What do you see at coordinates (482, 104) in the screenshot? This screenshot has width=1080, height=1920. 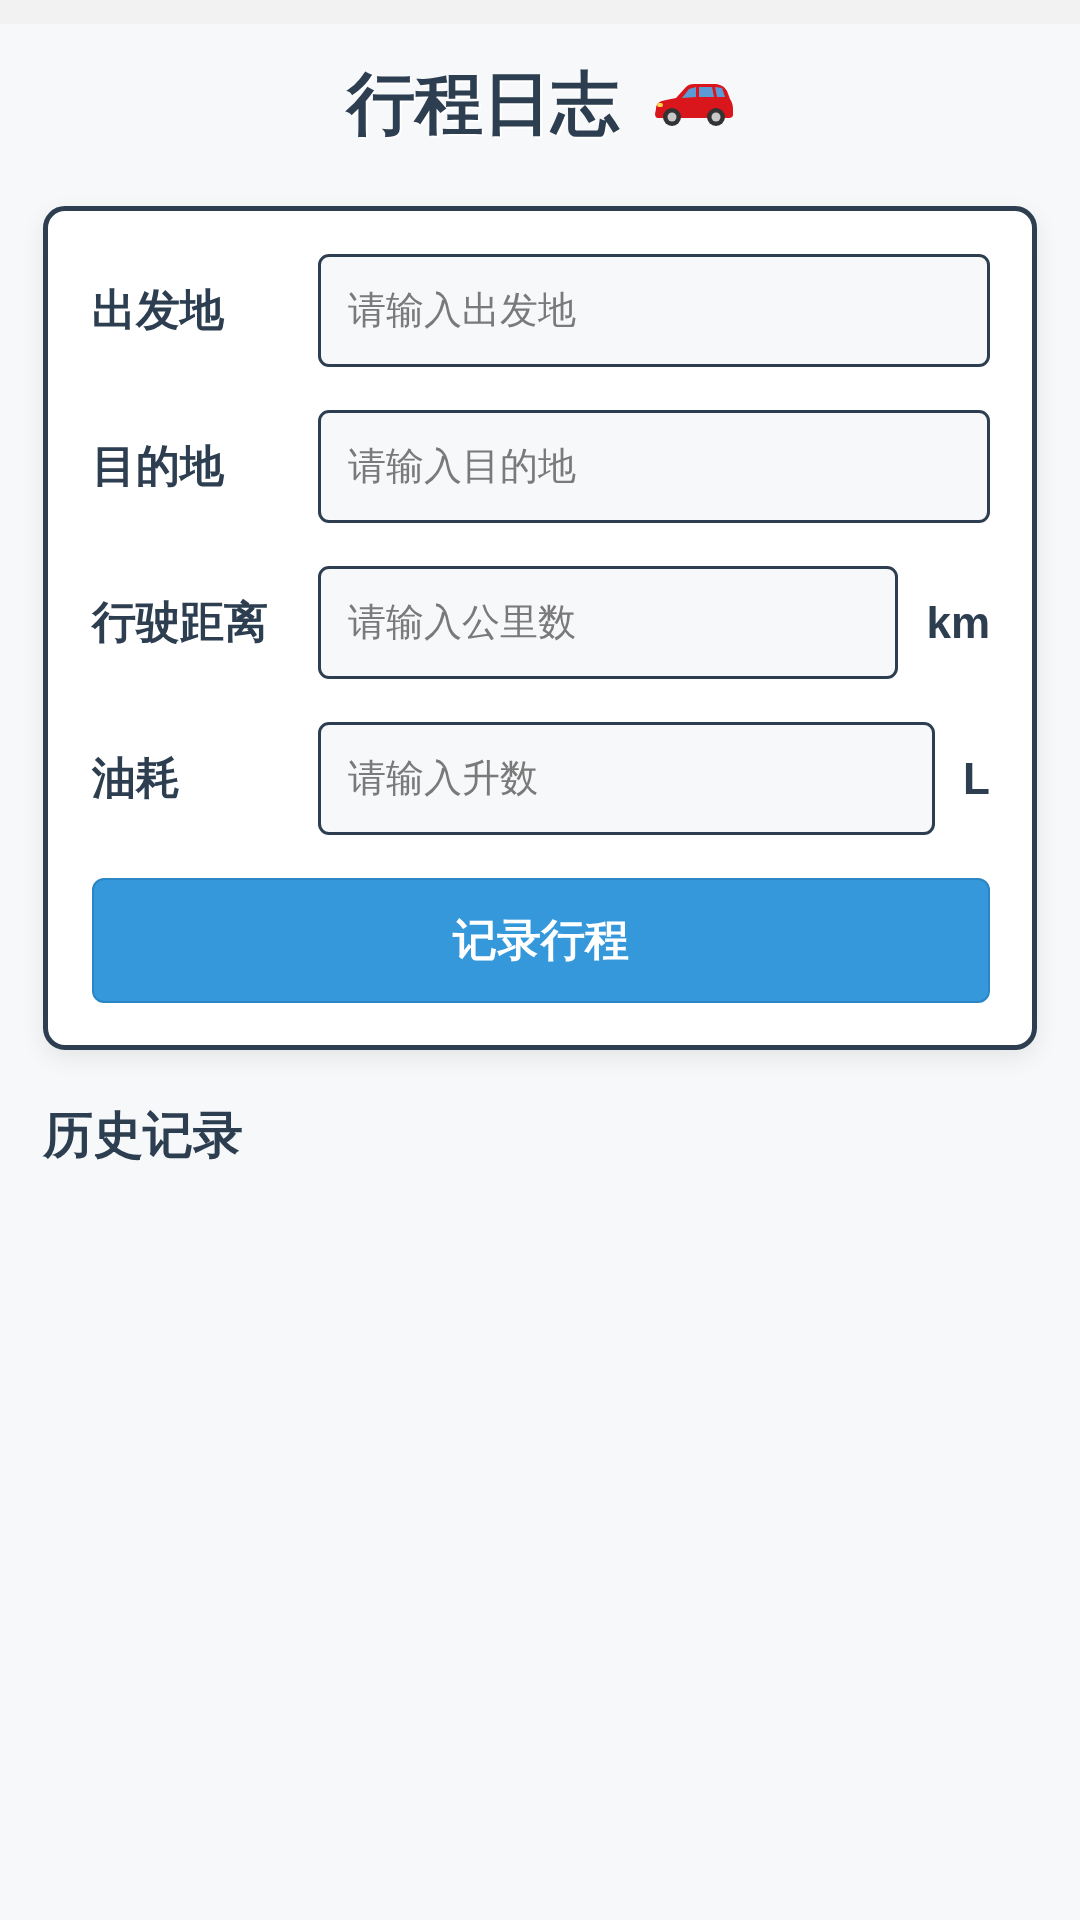 I see `page-title: 行程日志` at bounding box center [482, 104].